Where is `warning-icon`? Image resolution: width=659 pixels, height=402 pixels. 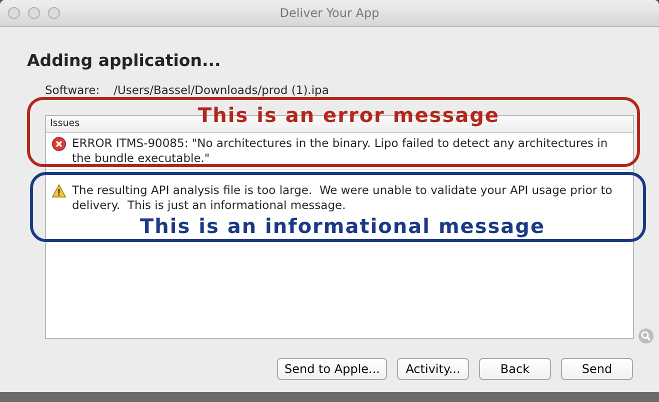
warning-icon is located at coordinates (59, 191).